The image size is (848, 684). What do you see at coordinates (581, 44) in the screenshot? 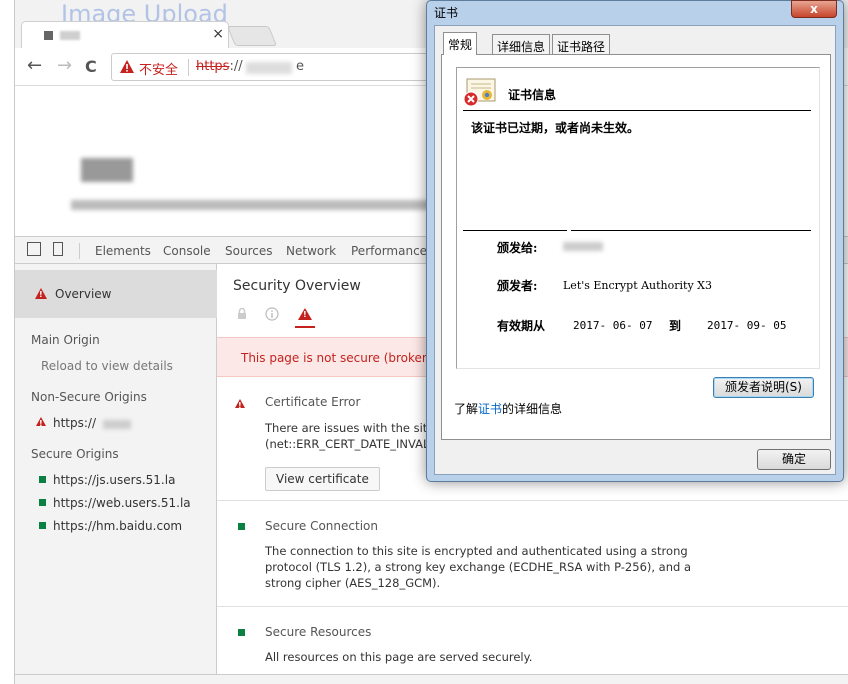
I see `tab-certification-path: 证书路径` at bounding box center [581, 44].